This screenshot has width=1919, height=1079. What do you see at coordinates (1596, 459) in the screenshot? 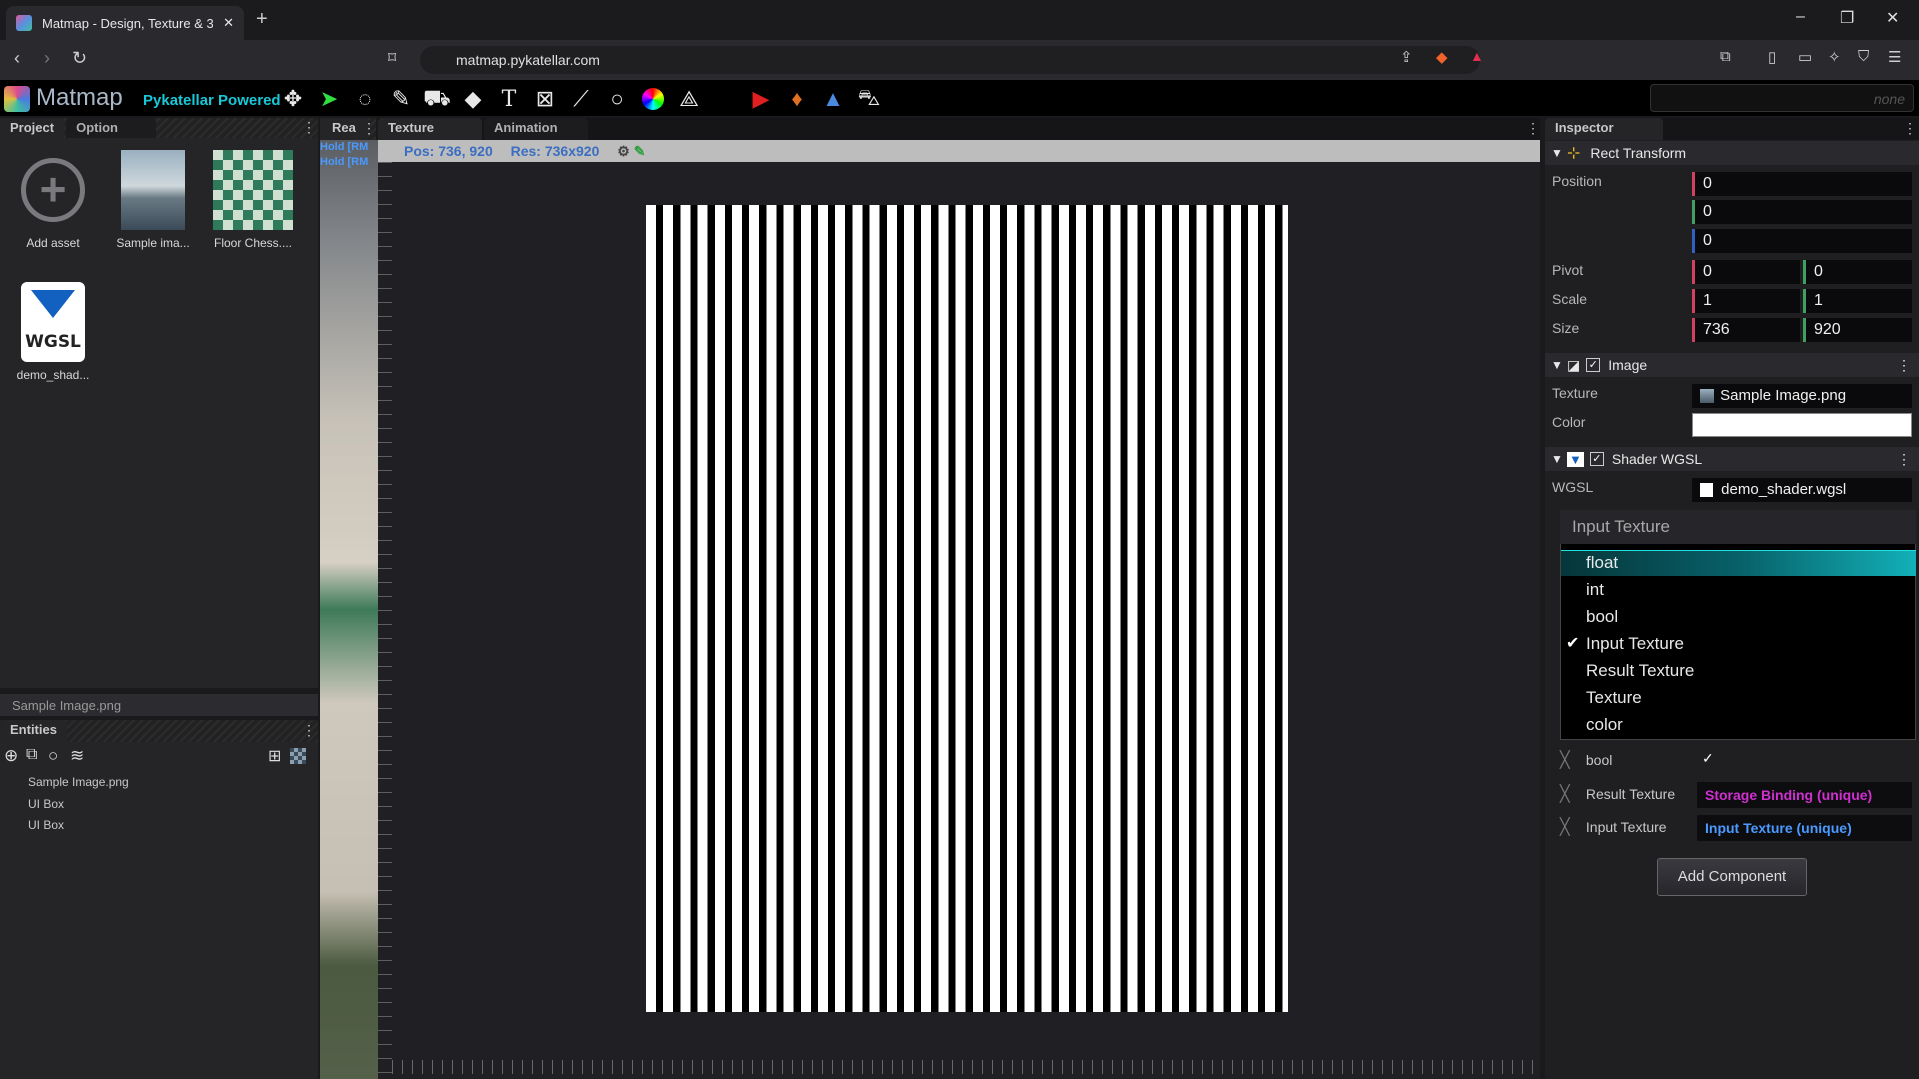
I see `shader-enabled-checkbox: ✓` at bounding box center [1596, 459].